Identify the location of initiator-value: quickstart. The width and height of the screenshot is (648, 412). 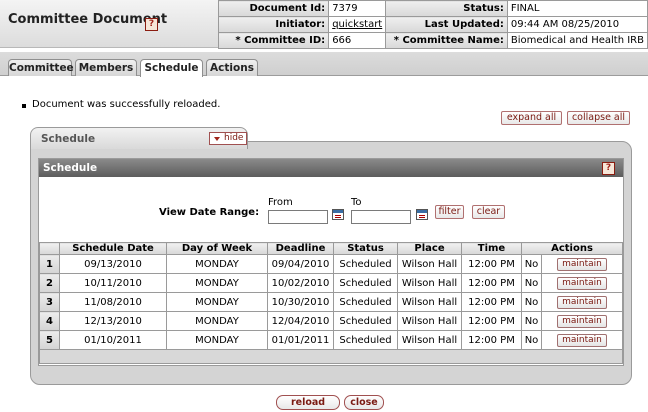
(357, 24).